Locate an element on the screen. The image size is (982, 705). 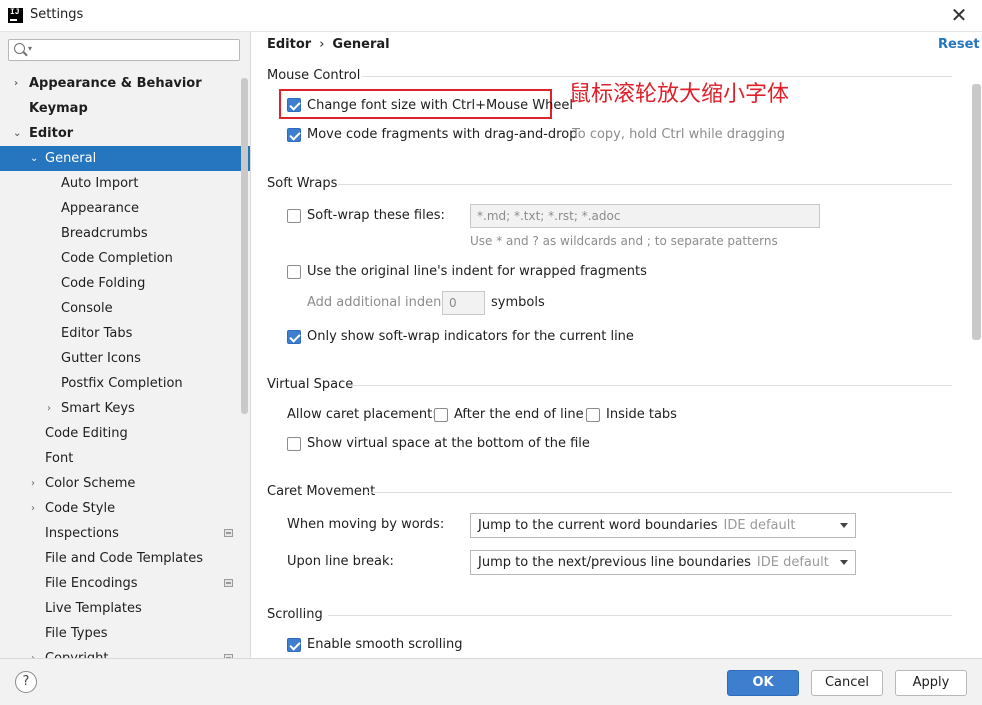
drag-drop-label: Move code fragments with drag-and-drop is located at coordinates (442, 134).